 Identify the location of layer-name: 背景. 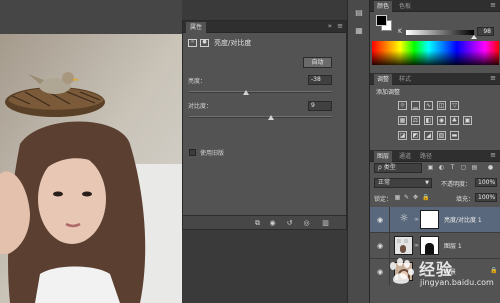
(450, 271).